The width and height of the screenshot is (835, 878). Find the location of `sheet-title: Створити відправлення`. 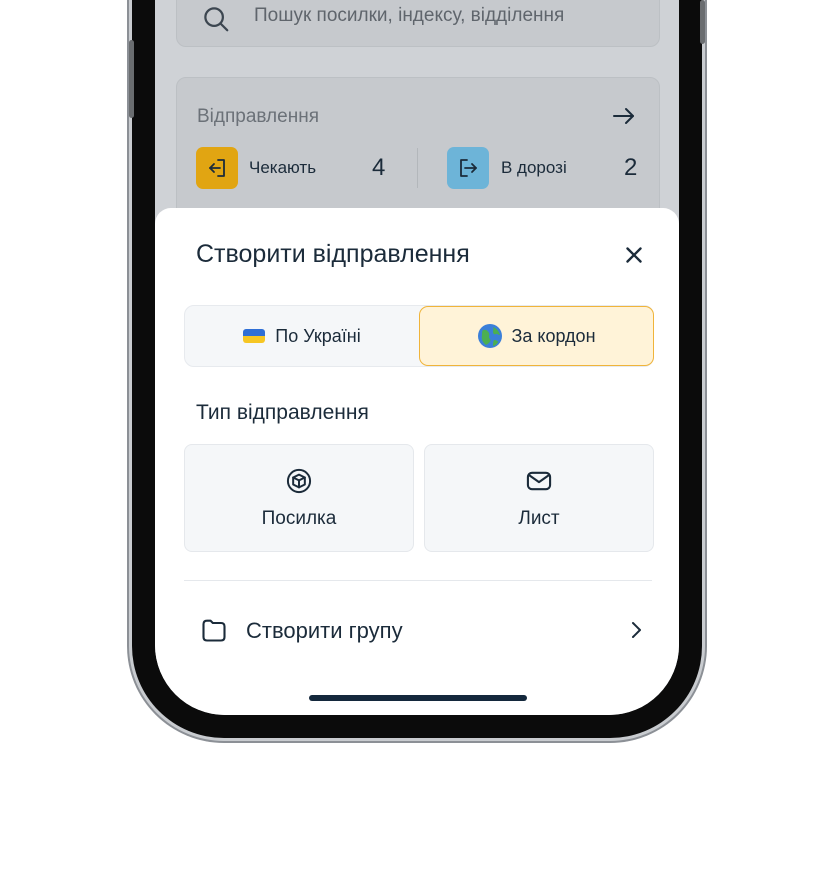

sheet-title: Створити відправлення is located at coordinates (333, 254).